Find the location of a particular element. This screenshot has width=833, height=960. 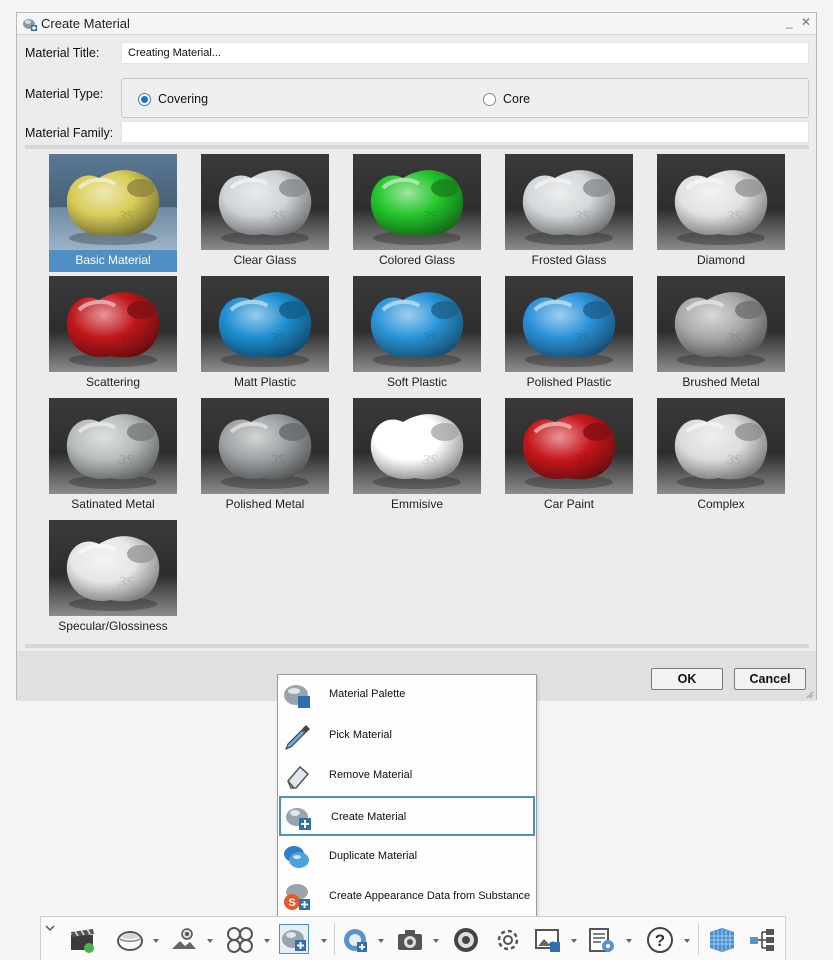

material-tile: 3S Specular/Glossiness is located at coordinates (113, 579).